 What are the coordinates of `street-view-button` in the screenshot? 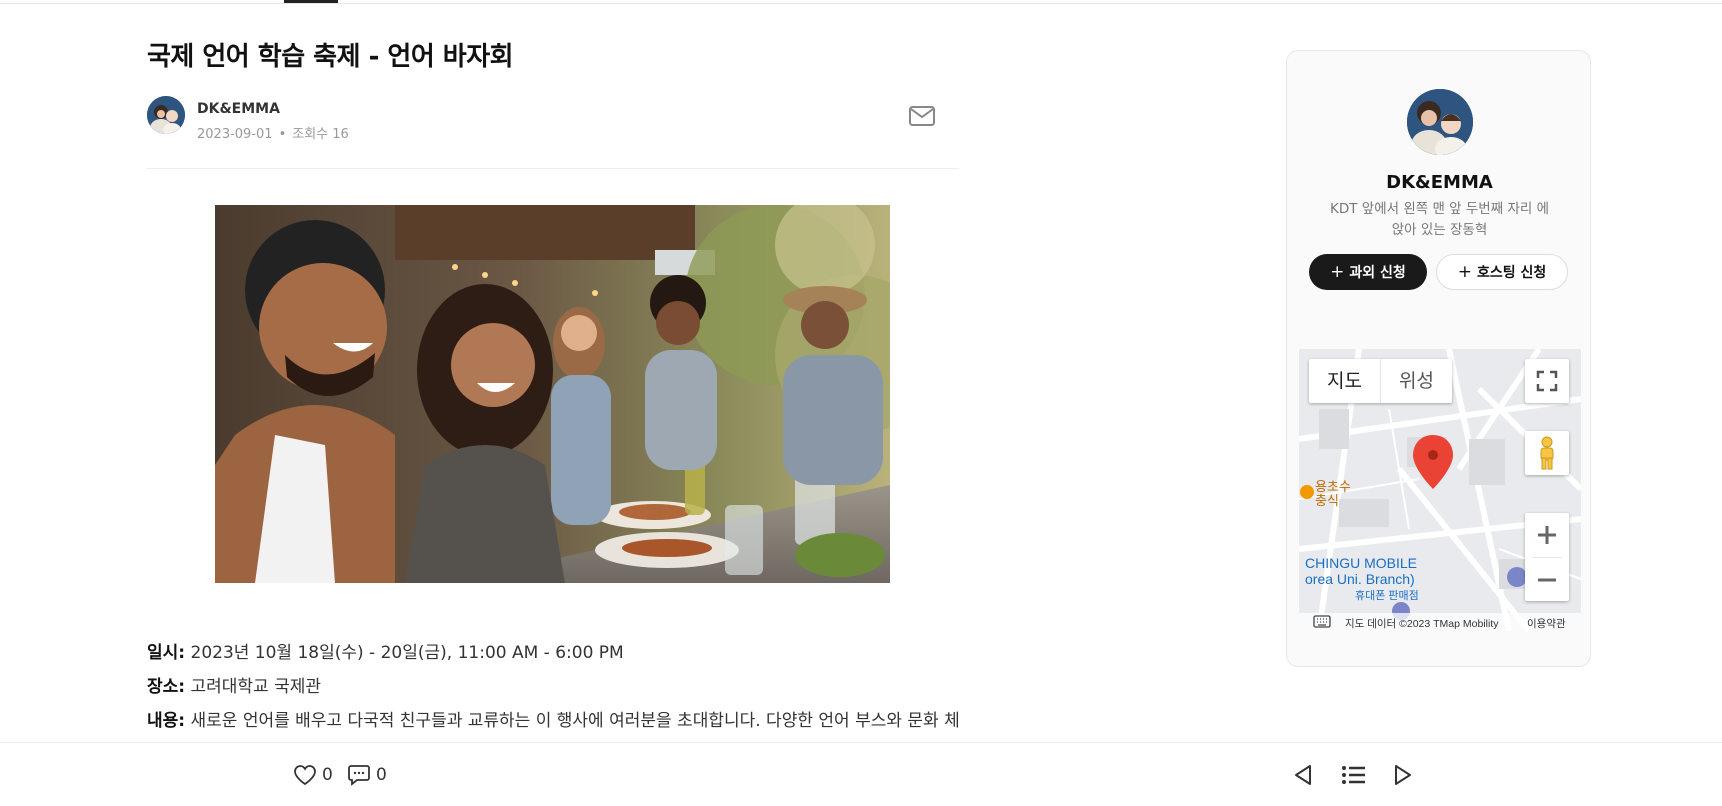 It's located at (1547, 453).